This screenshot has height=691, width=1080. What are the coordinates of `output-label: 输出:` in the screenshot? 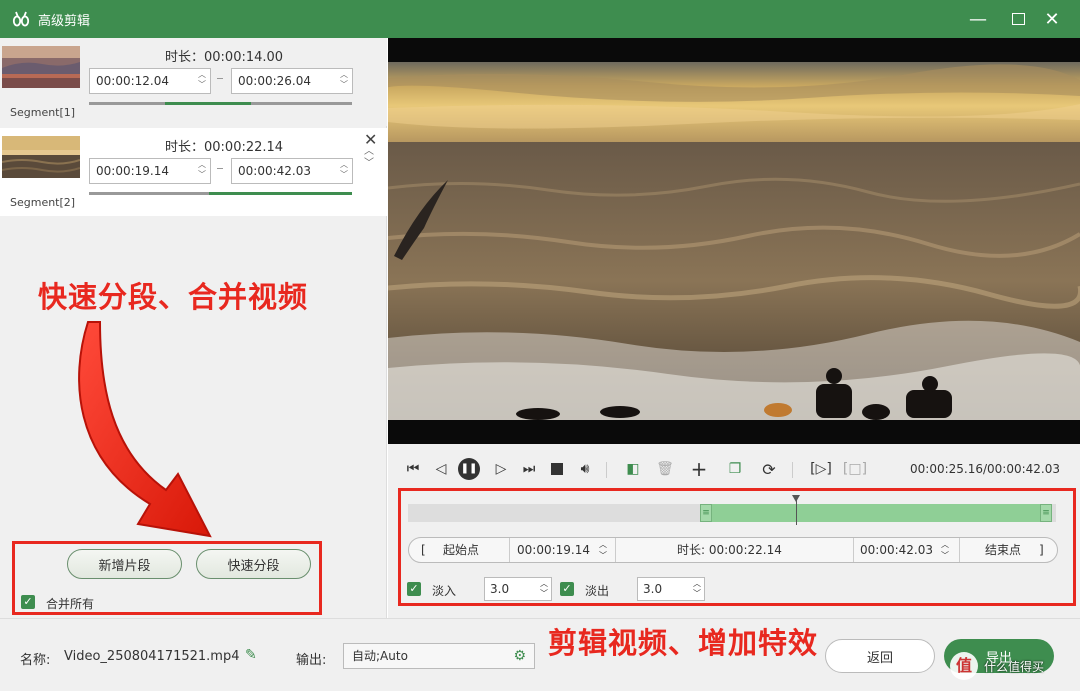 It's located at (311, 660).